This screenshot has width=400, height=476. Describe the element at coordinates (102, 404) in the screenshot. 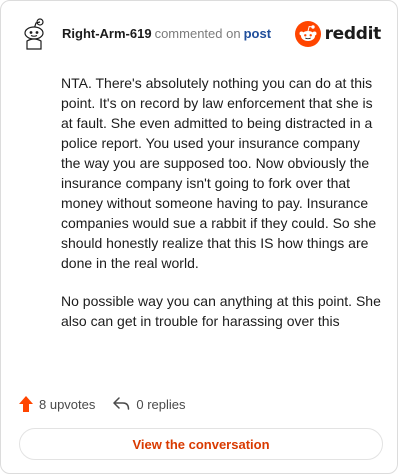

I see `comment-actions: 8 upvotes 0 replies` at that location.